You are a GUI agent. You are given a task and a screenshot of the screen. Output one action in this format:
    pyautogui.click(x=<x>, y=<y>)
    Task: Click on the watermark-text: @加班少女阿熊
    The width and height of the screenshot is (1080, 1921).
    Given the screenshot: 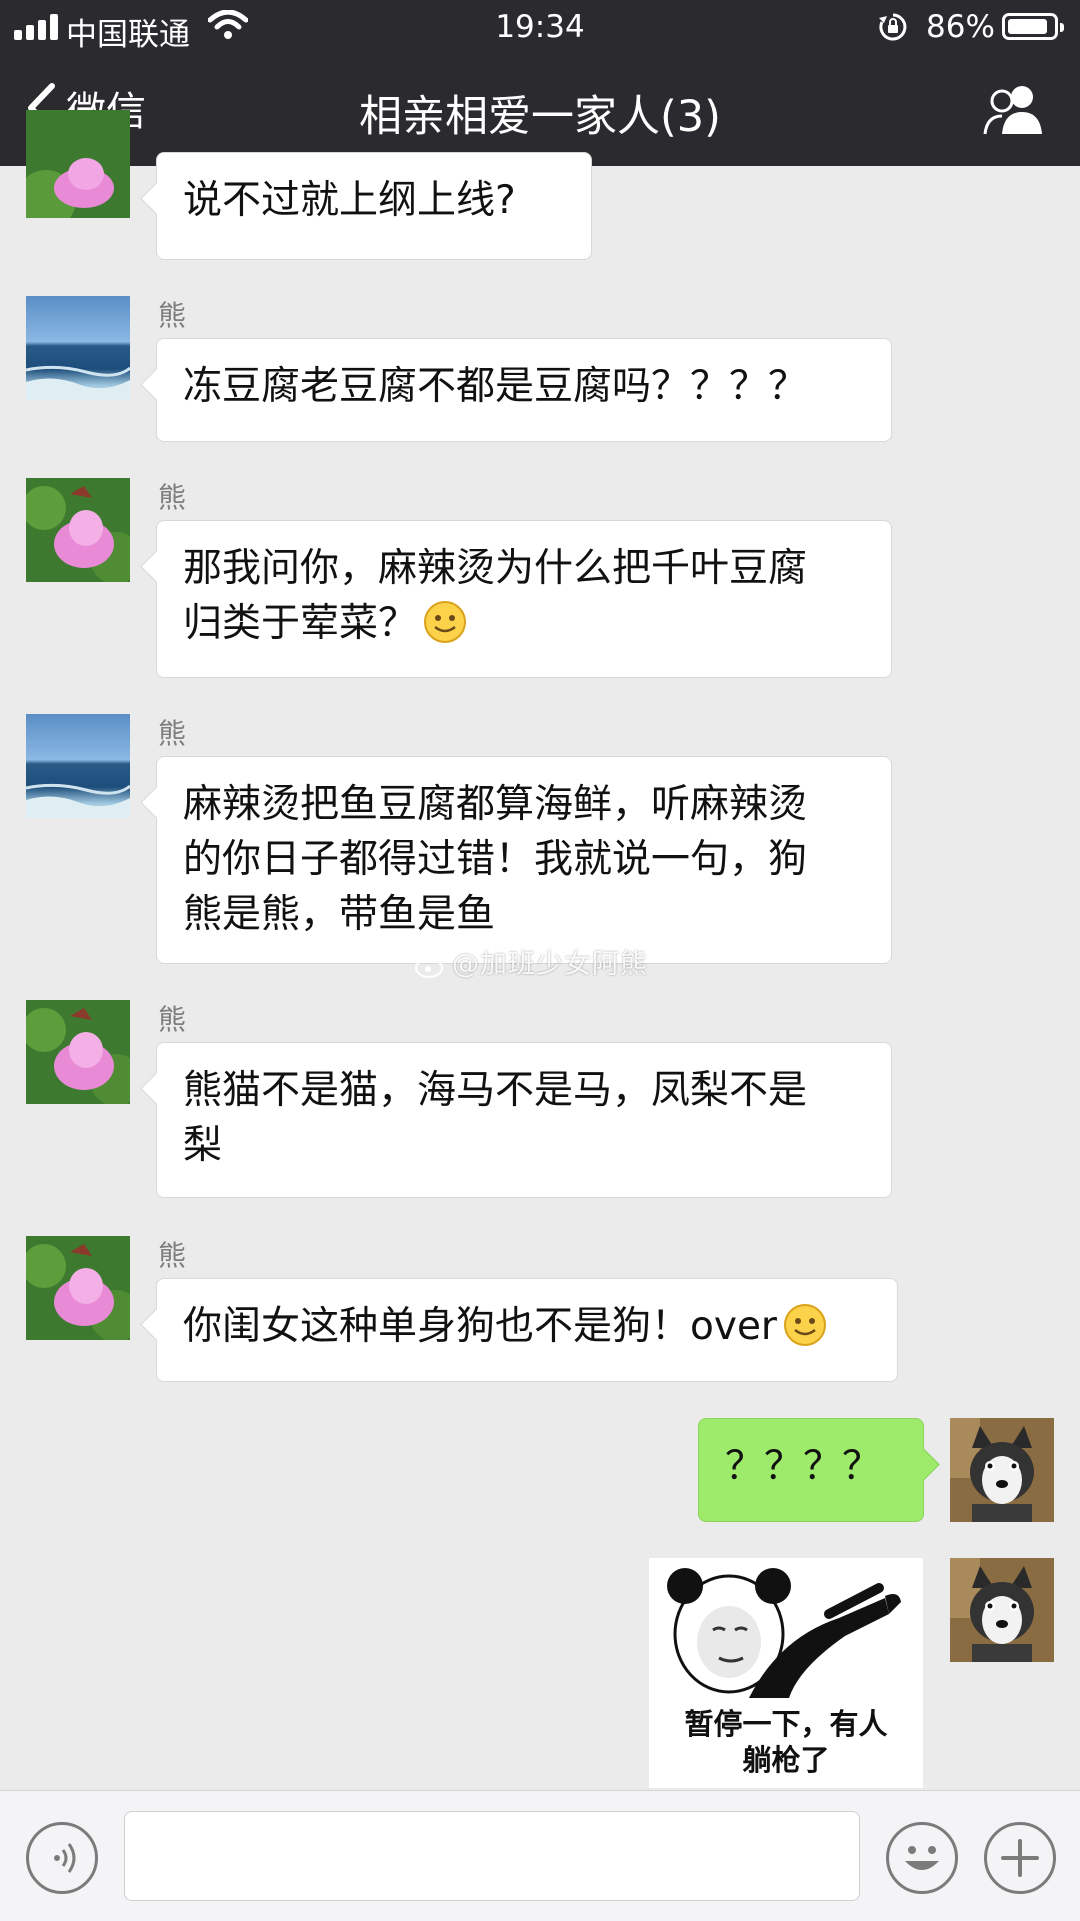 What is the action you would take?
    pyautogui.click(x=550, y=964)
    